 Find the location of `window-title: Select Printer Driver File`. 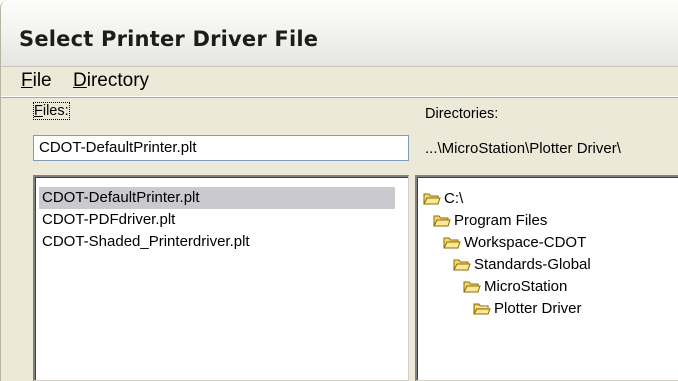

window-title: Select Printer Driver File is located at coordinates (169, 39).